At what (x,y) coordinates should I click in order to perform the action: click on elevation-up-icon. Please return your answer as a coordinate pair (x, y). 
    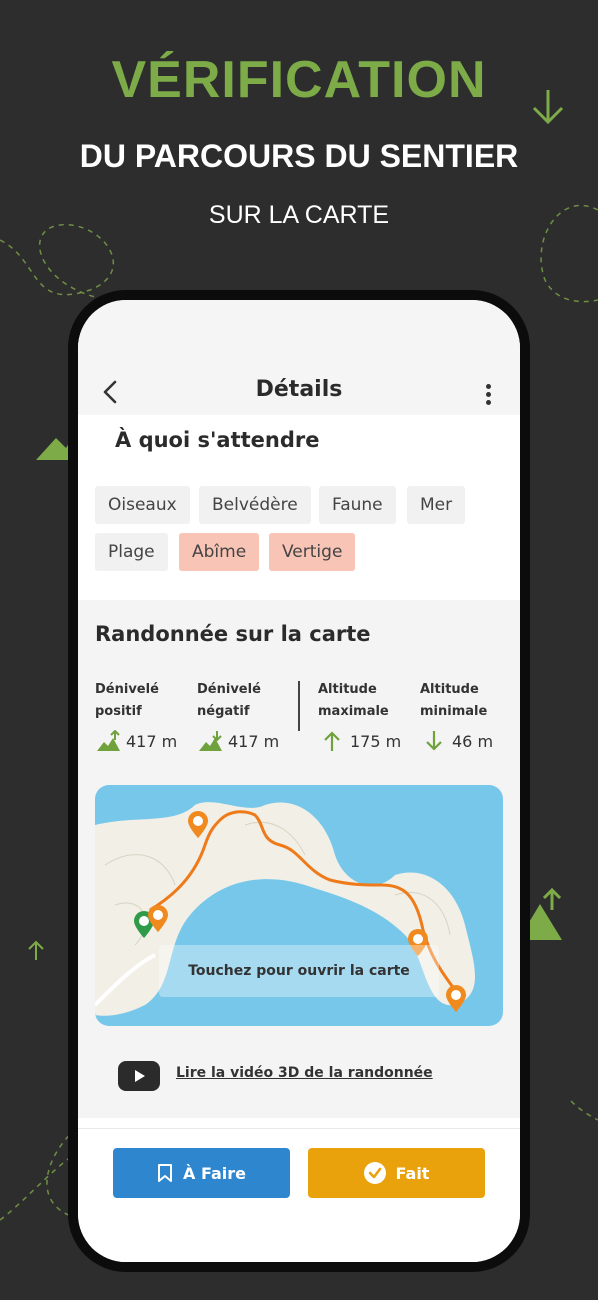
    Looking at the image, I should click on (108, 740).